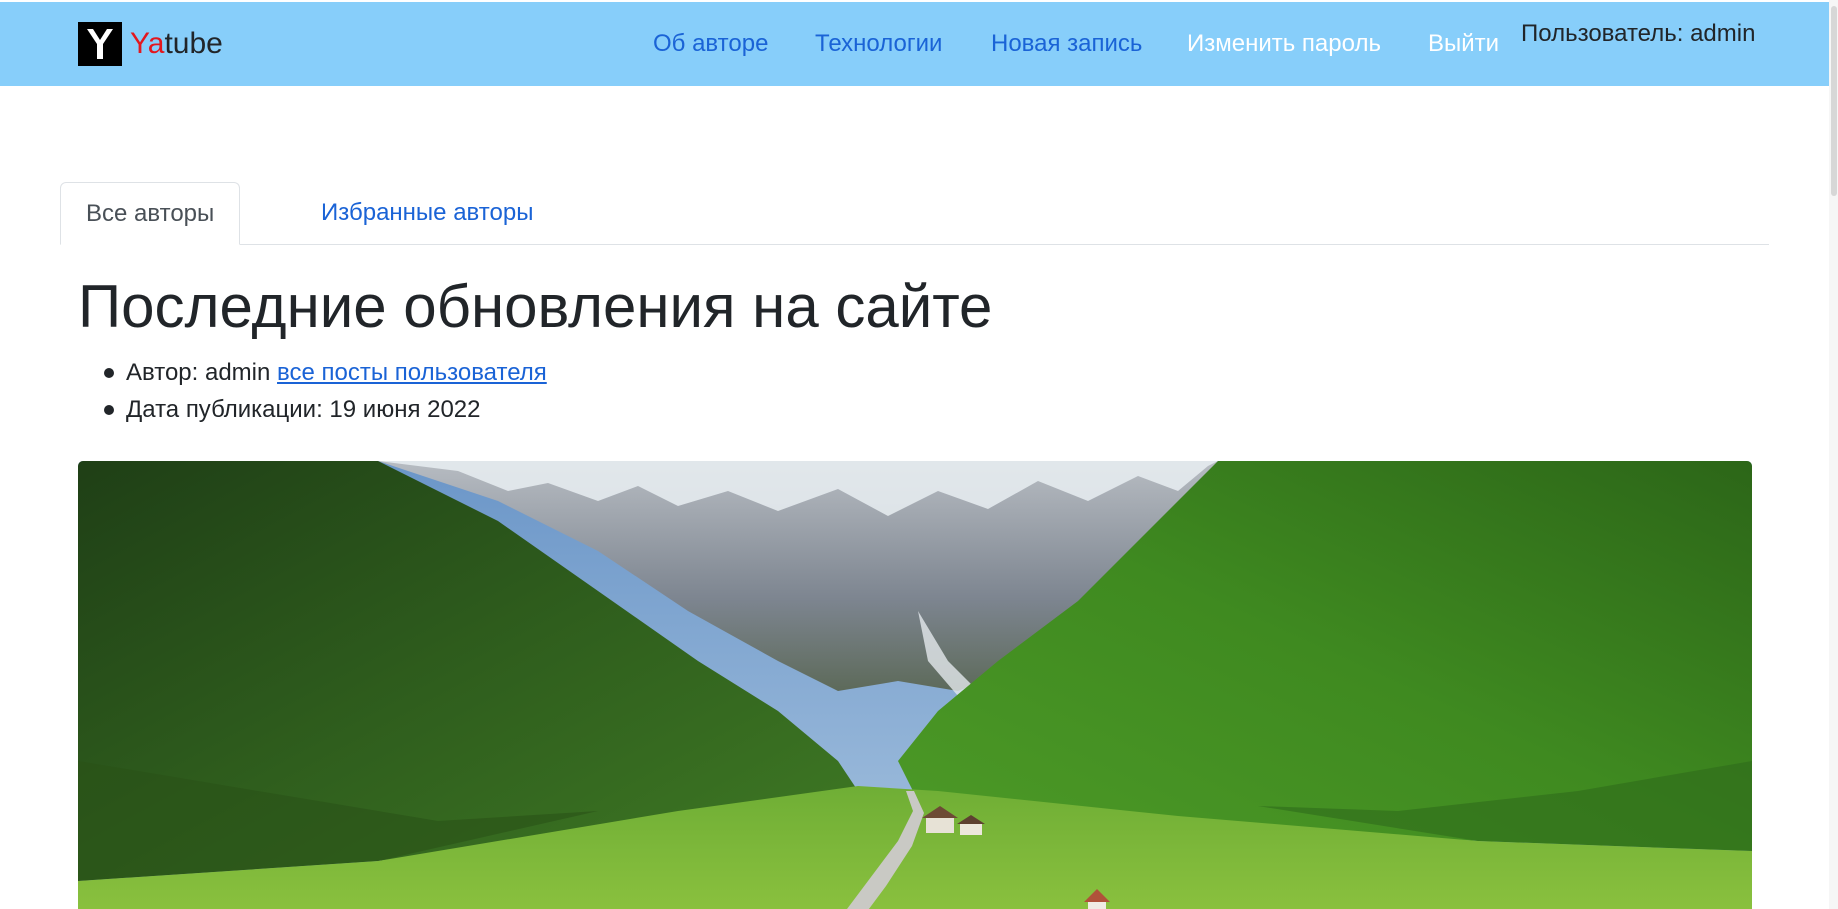 Image resolution: width=1838 pixels, height=909 pixels. I want to click on scrollbar-thumb, so click(1834, 101).